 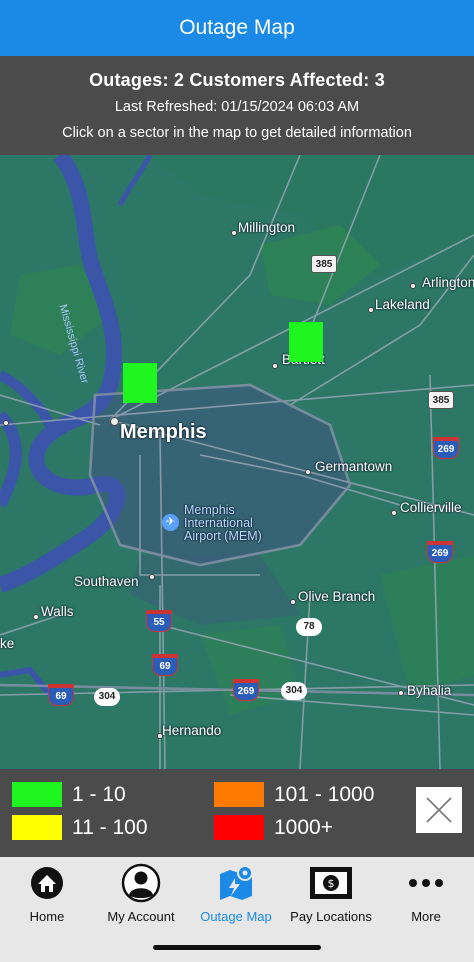 What do you see at coordinates (236, 882) in the screenshot?
I see `map-icon` at bounding box center [236, 882].